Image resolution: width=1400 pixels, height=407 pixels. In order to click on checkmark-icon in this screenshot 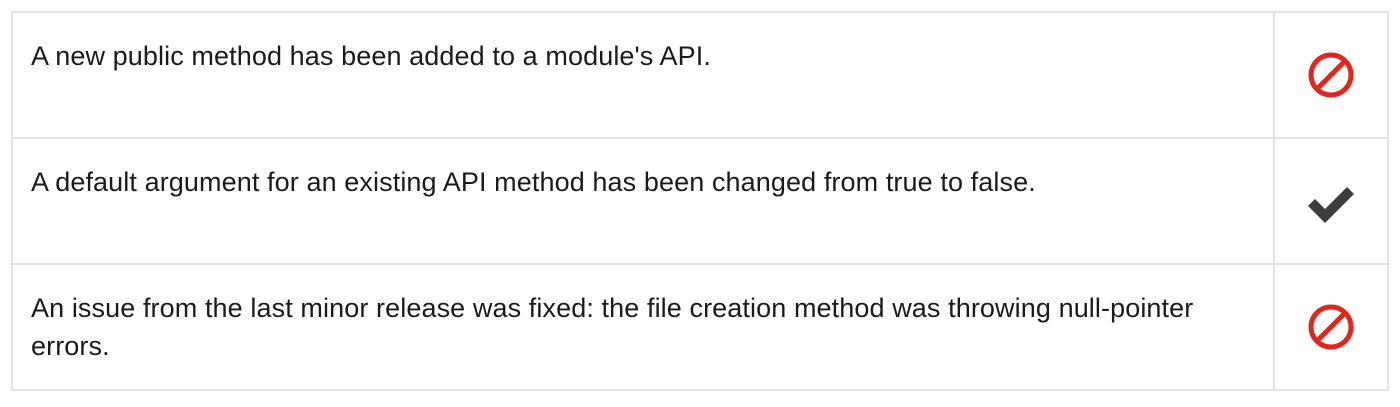, I will do `click(1331, 205)`.